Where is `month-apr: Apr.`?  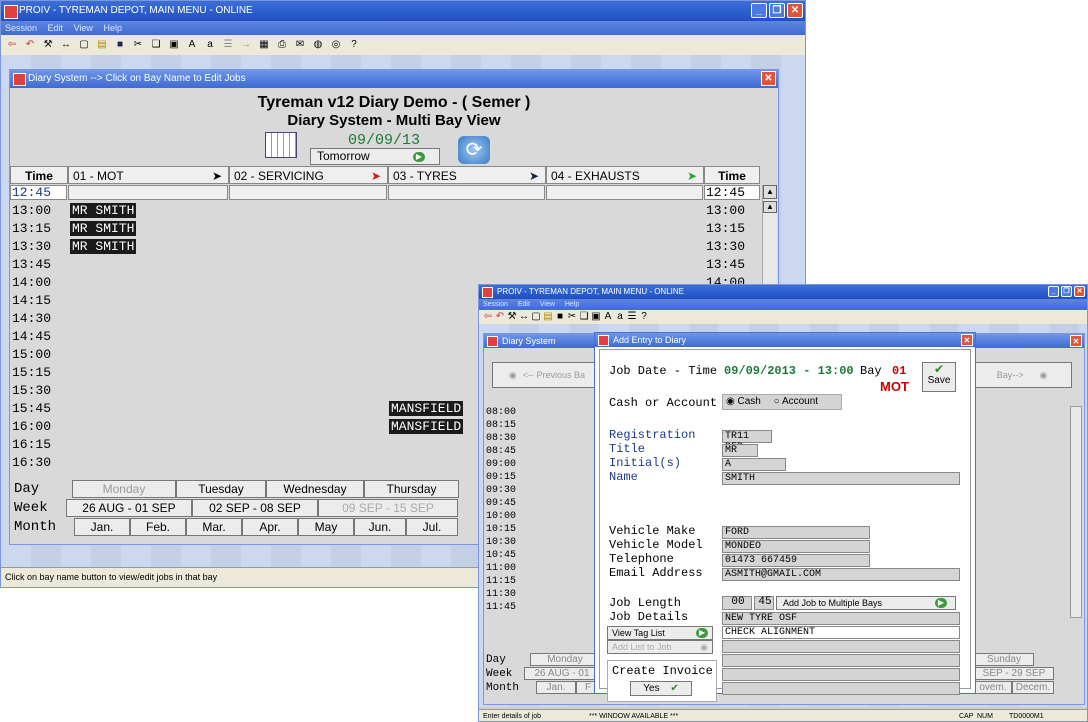
month-apr: Apr. is located at coordinates (270, 527).